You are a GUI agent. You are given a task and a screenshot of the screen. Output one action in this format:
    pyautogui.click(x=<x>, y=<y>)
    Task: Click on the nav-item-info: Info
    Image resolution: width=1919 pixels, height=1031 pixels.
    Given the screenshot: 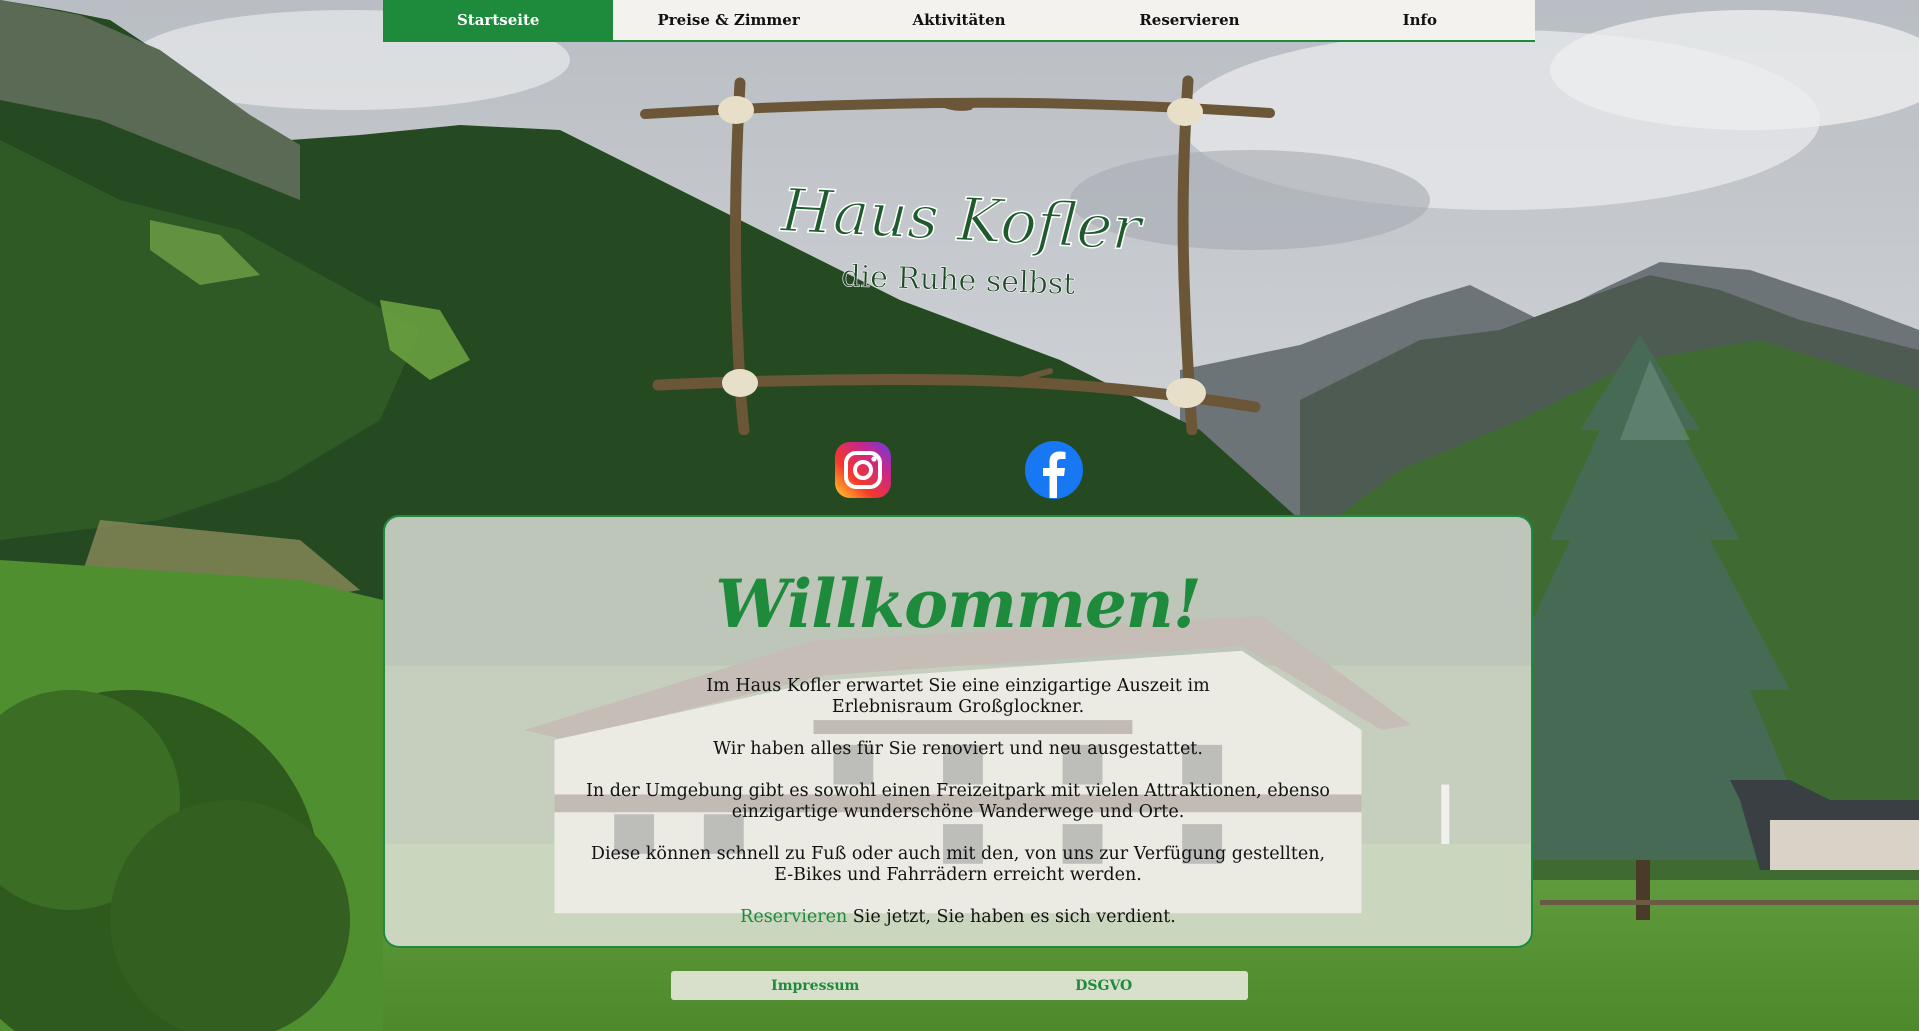 What is the action you would take?
    pyautogui.click(x=1420, y=20)
    